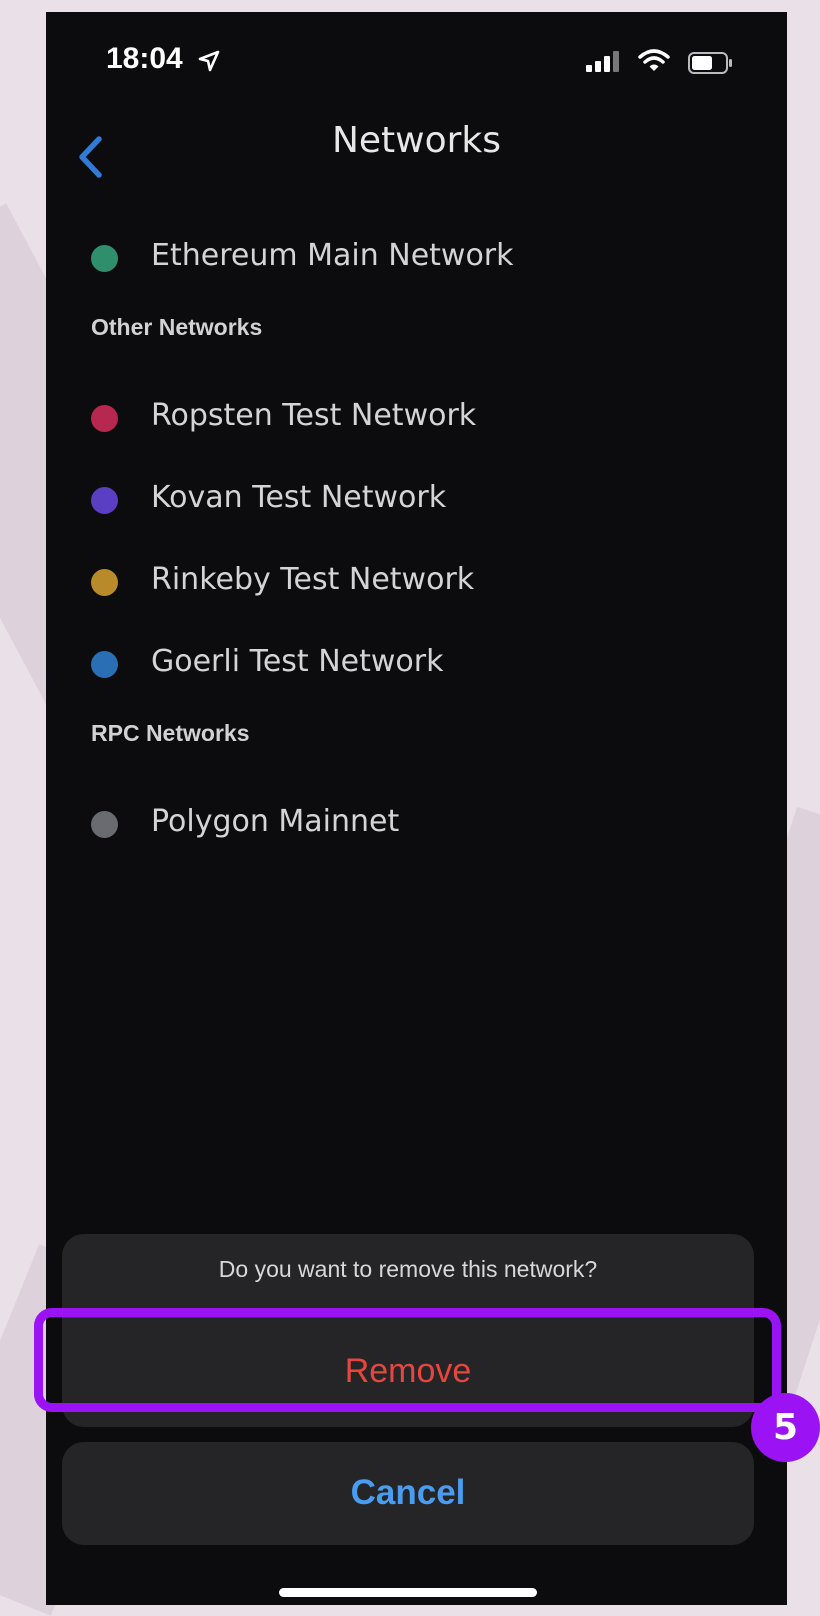 Image resolution: width=820 pixels, height=1616 pixels. What do you see at coordinates (710, 63) in the screenshot?
I see `battery-icon` at bounding box center [710, 63].